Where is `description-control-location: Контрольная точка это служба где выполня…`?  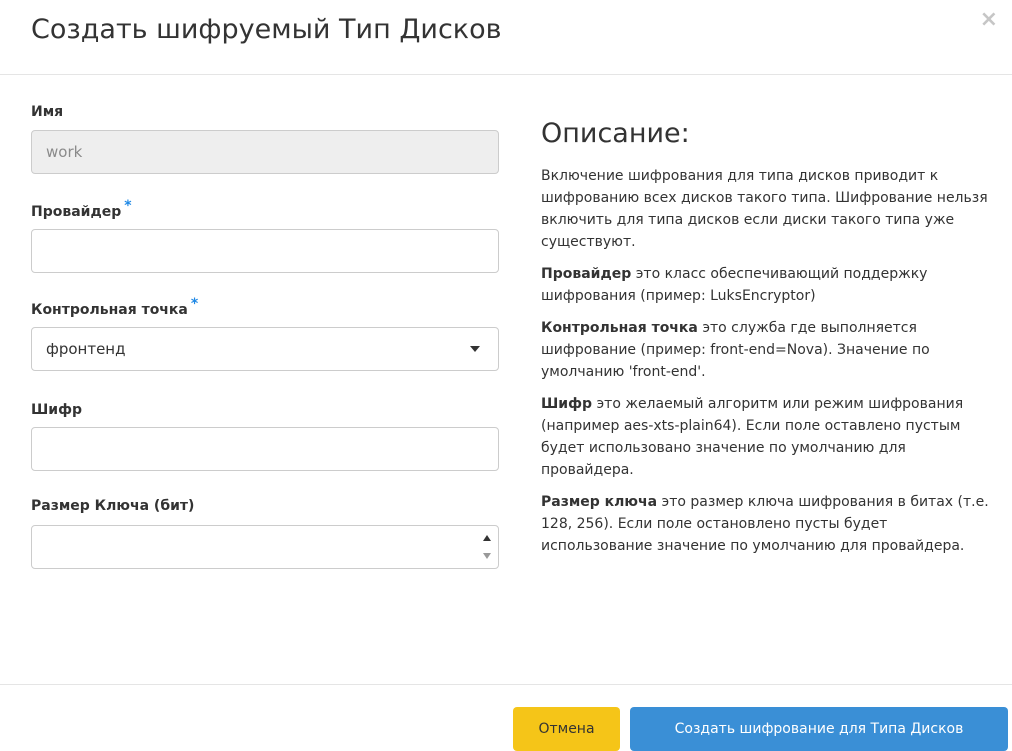
description-control-location: Контрольная точка это служба где выполня… is located at coordinates (771, 350).